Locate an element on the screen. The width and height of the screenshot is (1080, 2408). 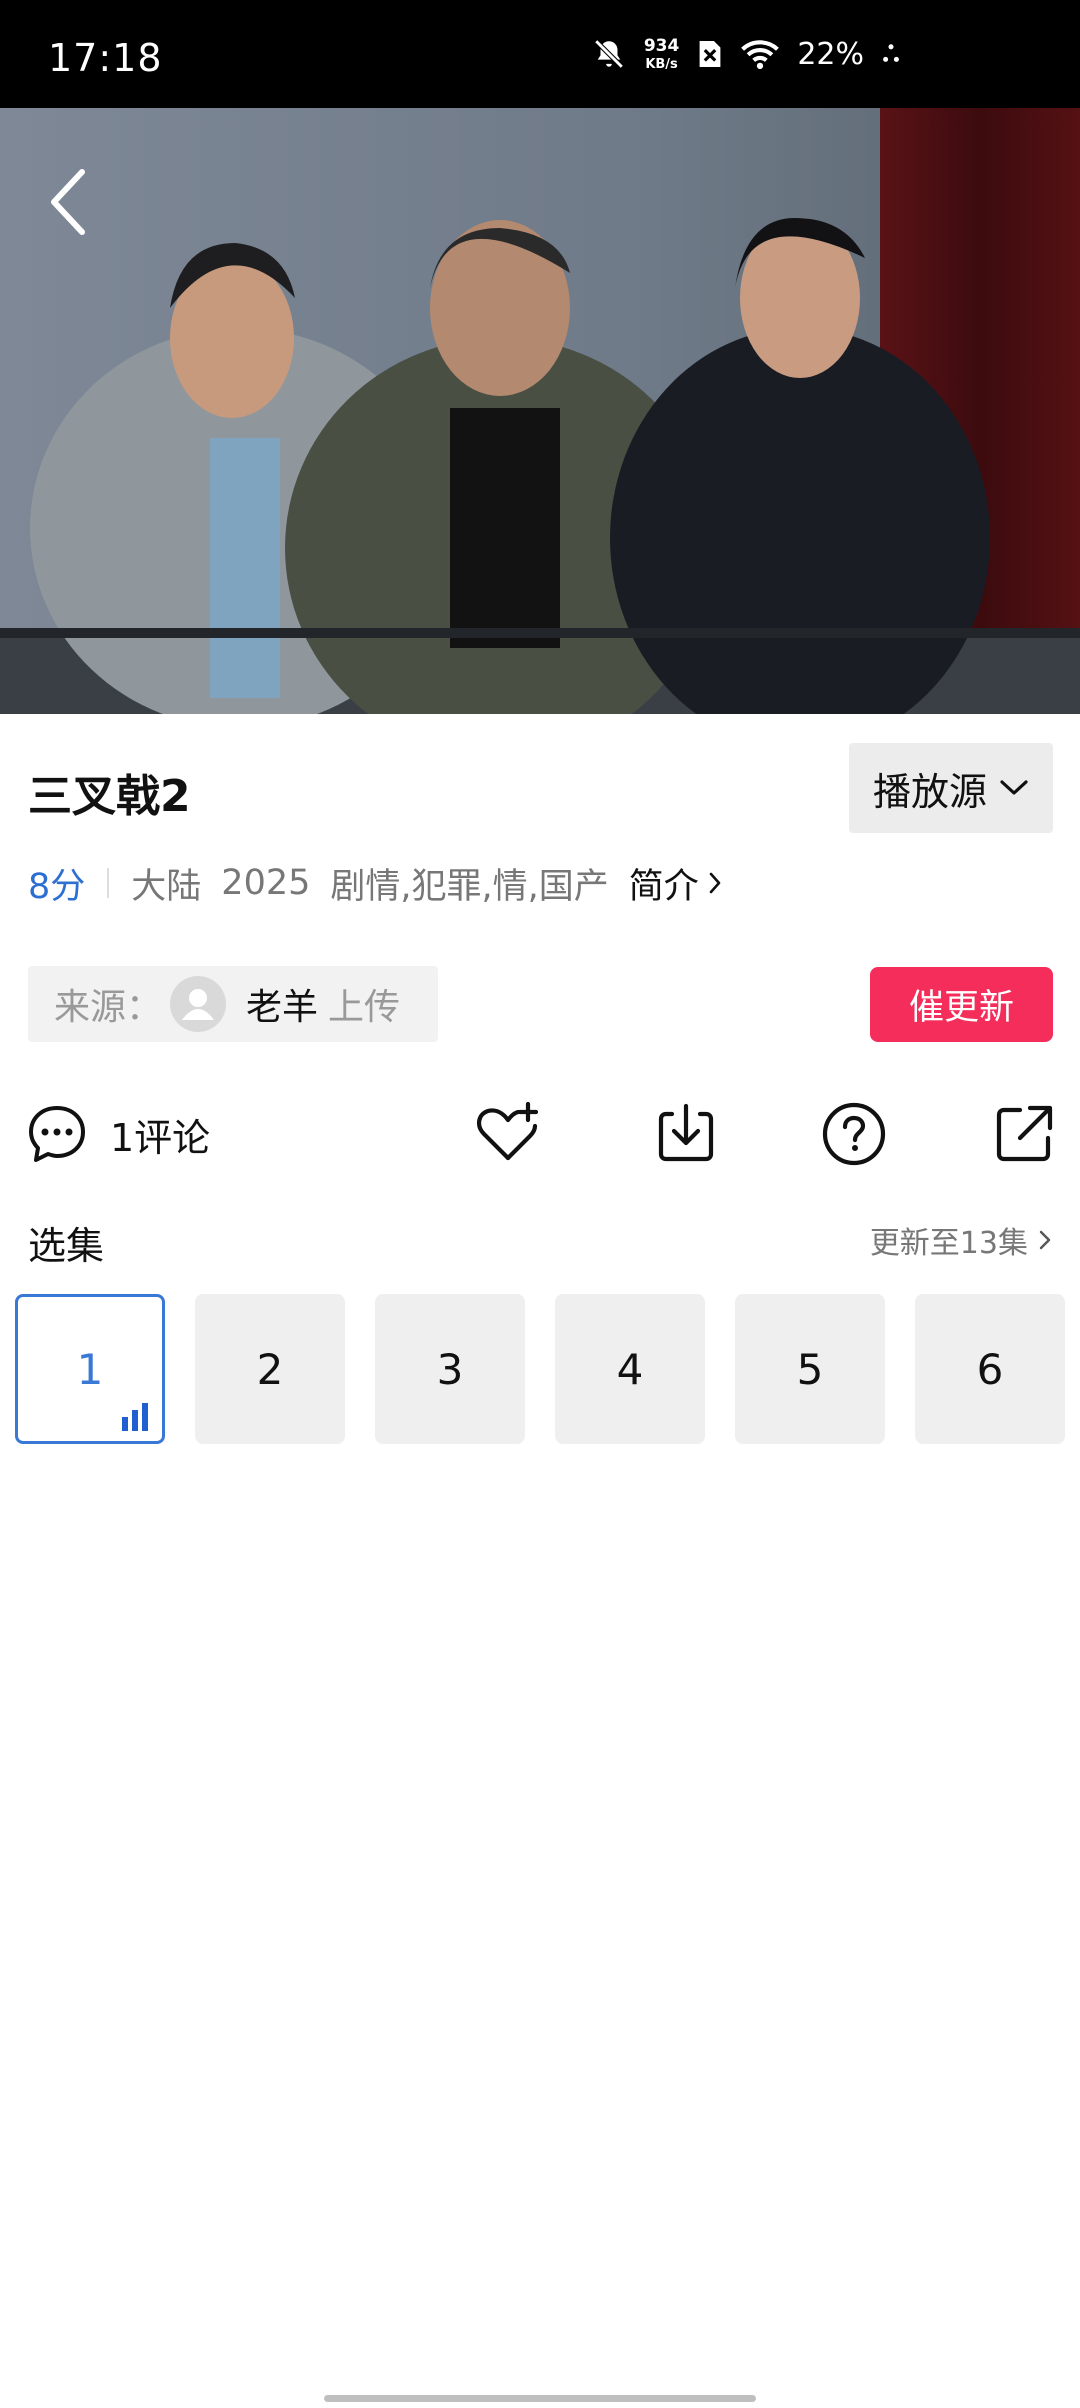
genres: 剧情,犯罪,情,国产 is located at coordinates (469, 886).